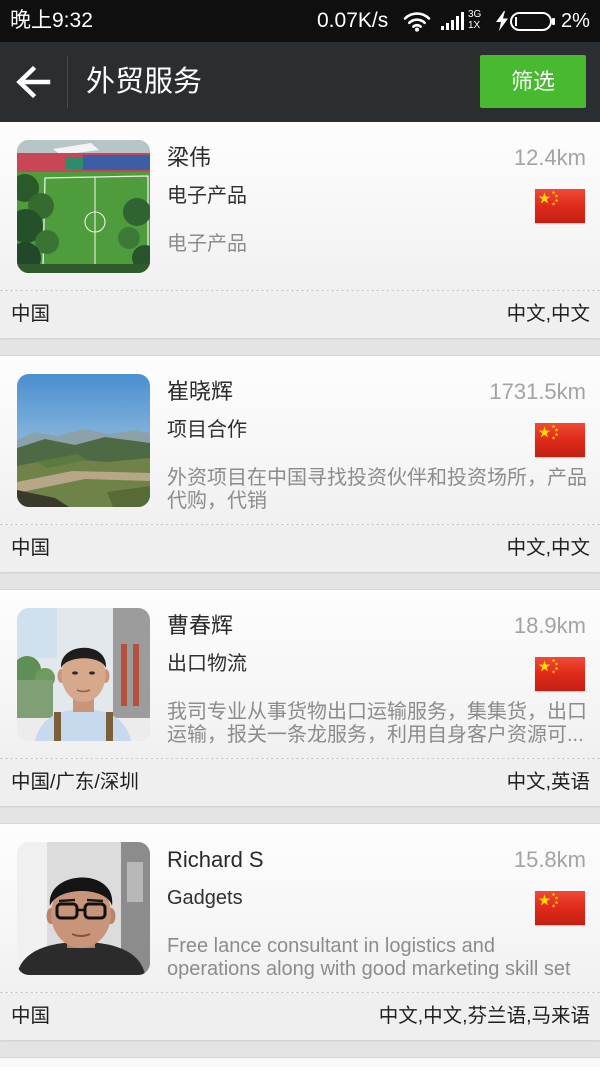  Describe the element at coordinates (353, 20) in the screenshot. I see `network-speed: 0.07K/s` at that location.